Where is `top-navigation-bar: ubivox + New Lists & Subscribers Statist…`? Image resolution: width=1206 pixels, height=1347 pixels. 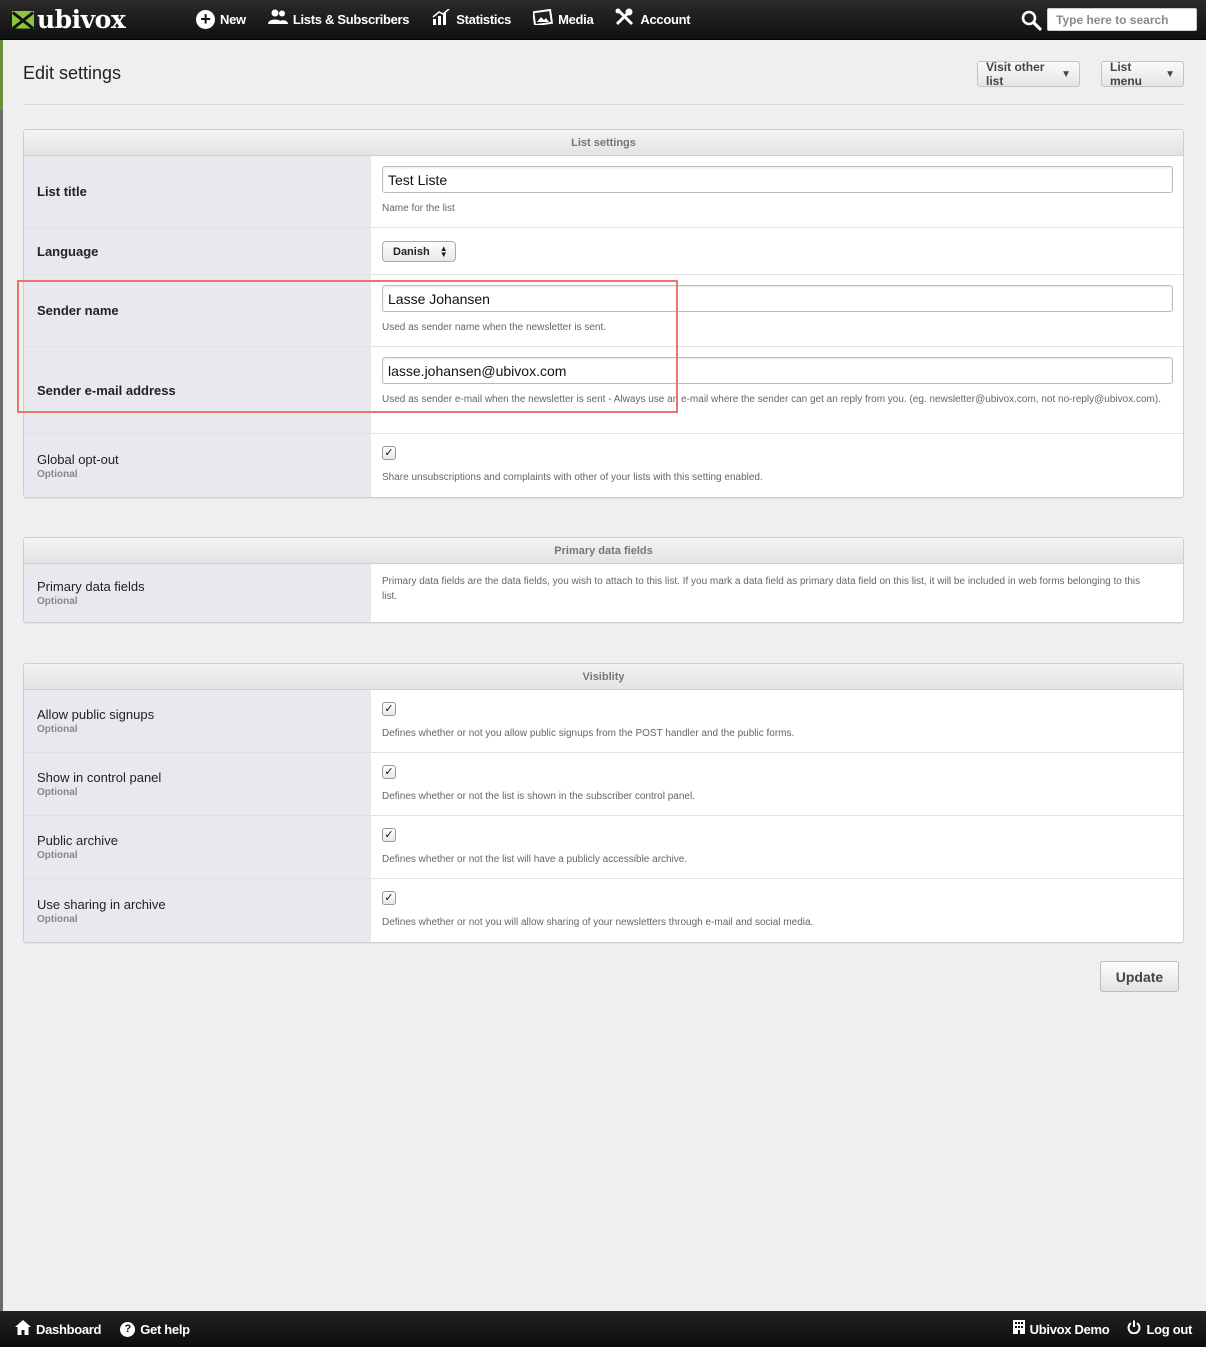
top-navigation-bar: ubivox + New Lists & Subscribers Statist… is located at coordinates (603, 20).